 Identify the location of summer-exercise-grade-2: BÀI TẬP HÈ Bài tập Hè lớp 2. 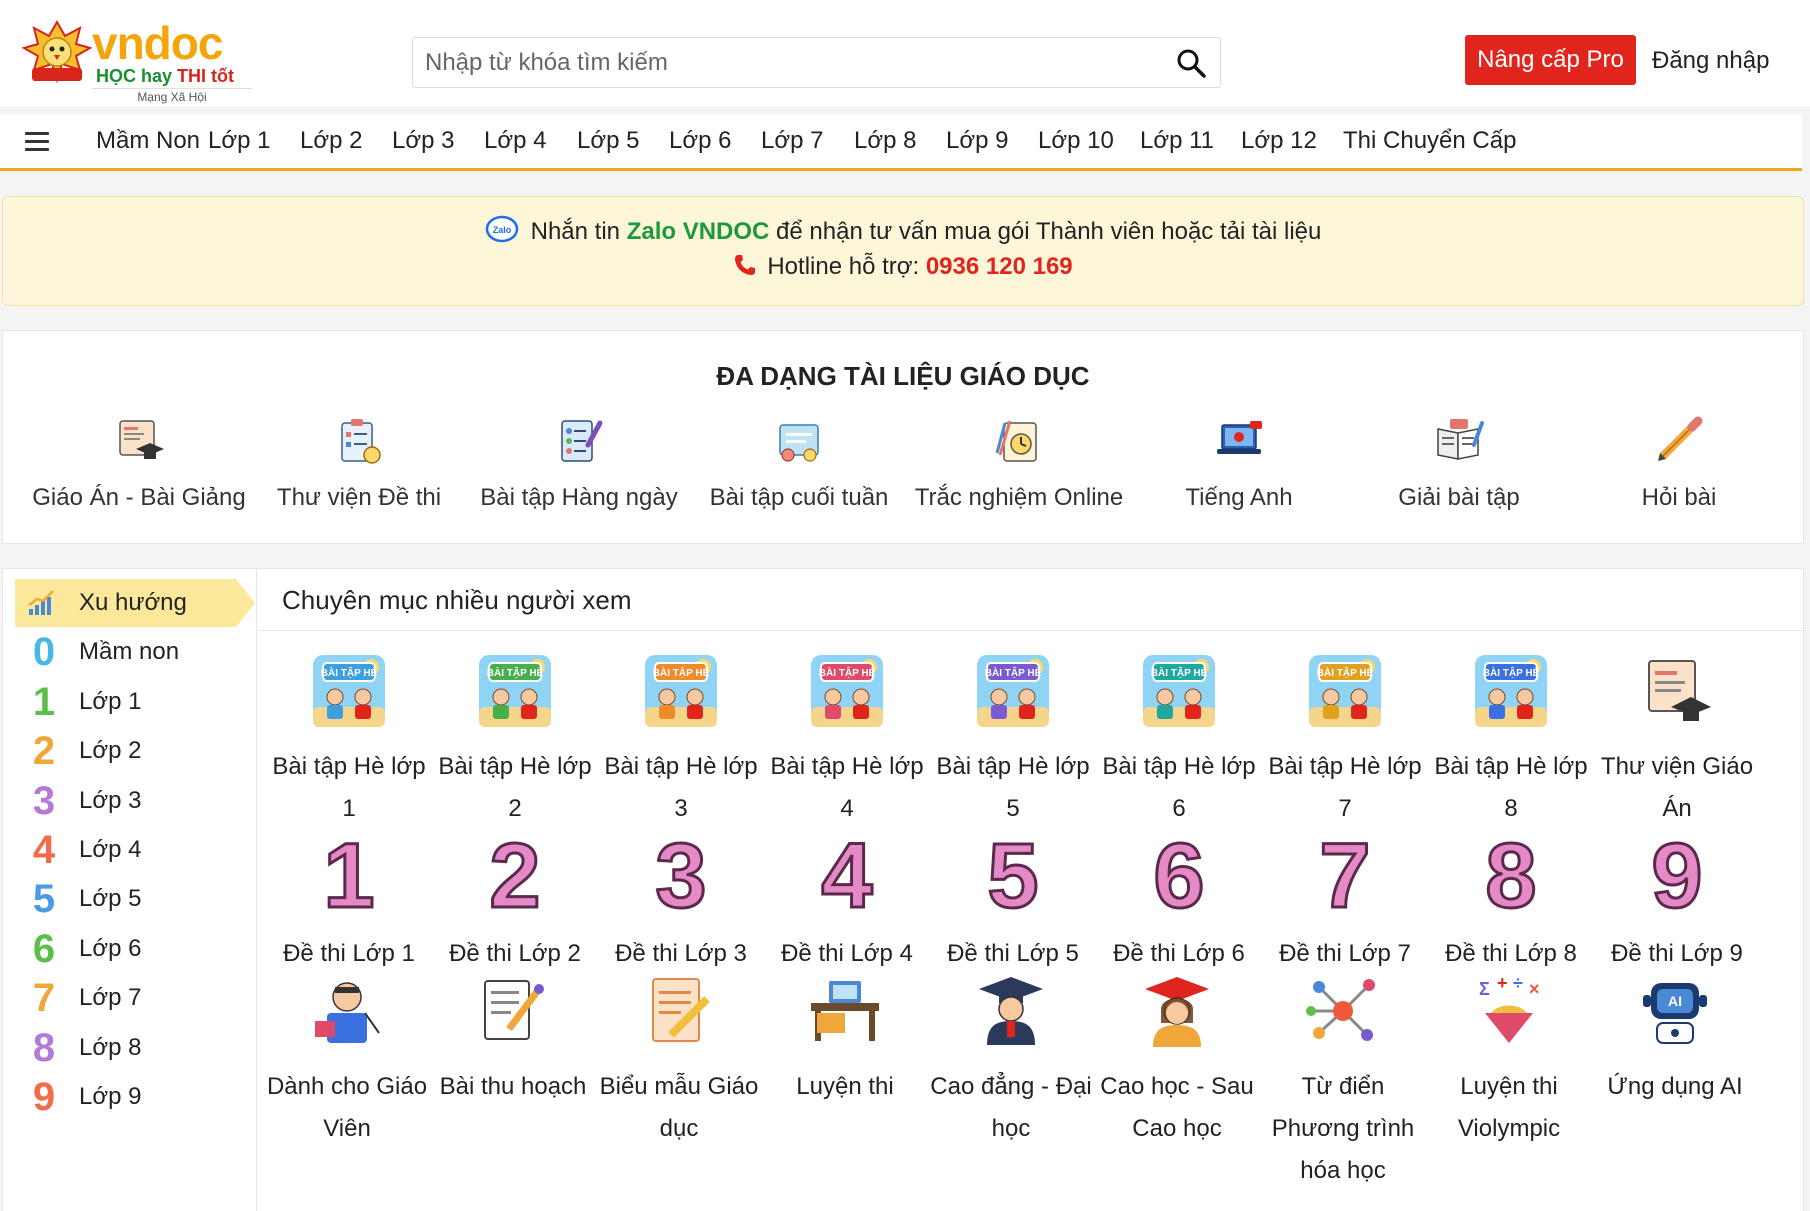
(515, 741).